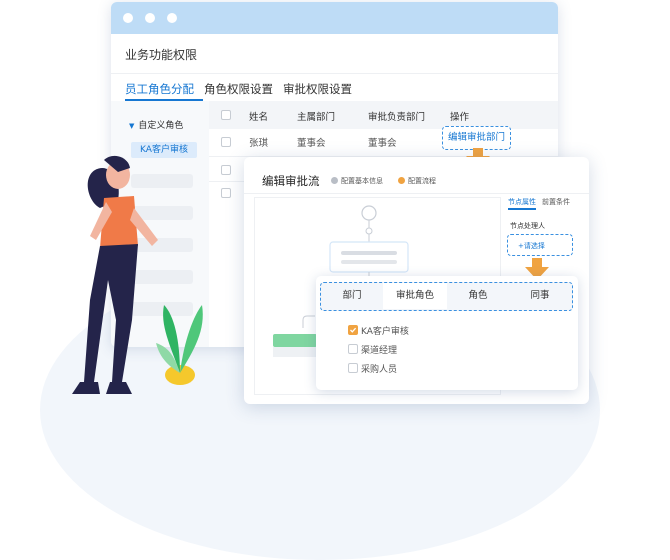 This screenshot has width=670, height=560. I want to click on table-header: 姓名 主属部门 审批负责部门 操作, so click(383, 115).